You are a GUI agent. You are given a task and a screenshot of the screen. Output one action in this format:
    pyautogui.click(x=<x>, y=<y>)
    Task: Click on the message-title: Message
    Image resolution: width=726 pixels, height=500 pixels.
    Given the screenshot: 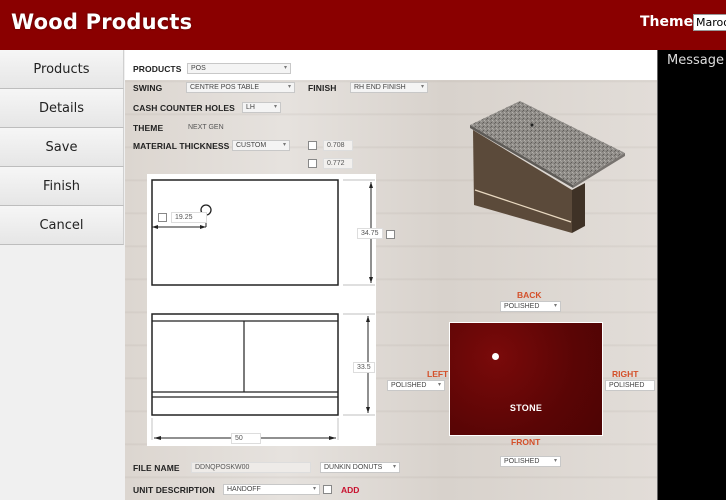 What is the action you would take?
    pyautogui.click(x=695, y=60)
    